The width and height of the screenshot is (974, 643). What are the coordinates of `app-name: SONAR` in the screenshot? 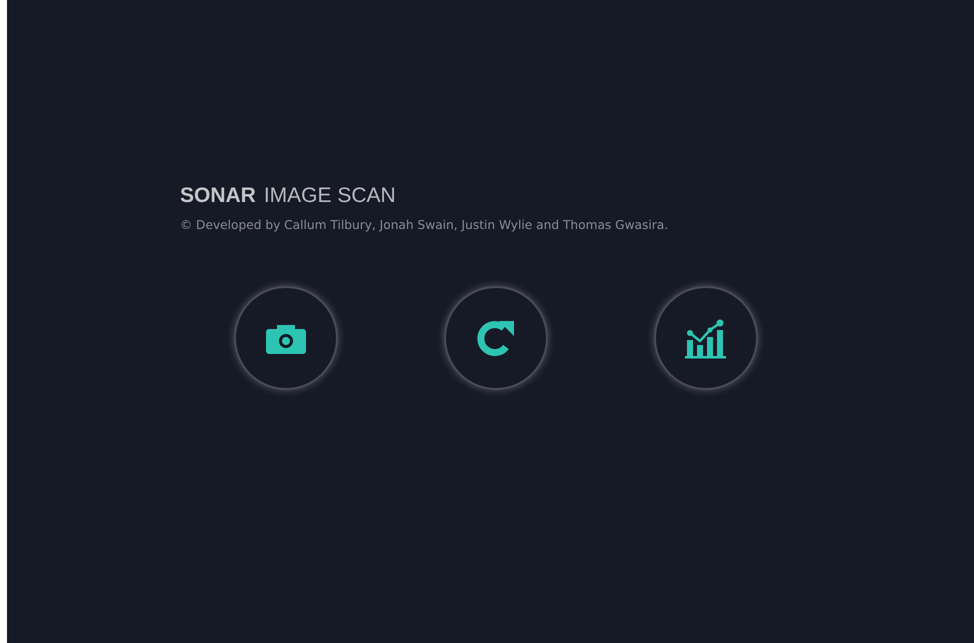 It's located at (218, 196).